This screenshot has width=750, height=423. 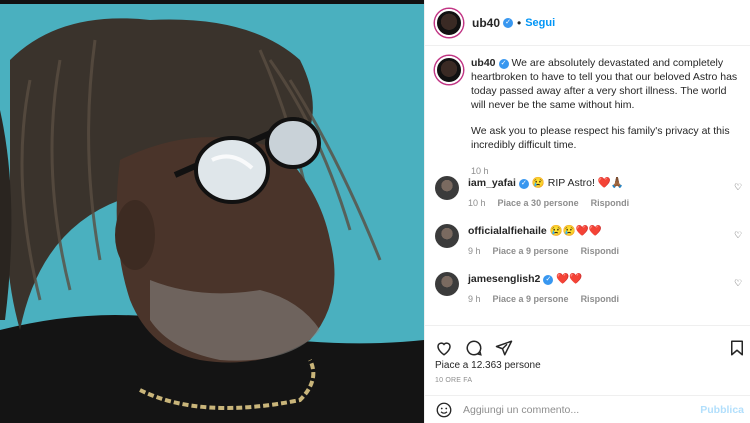 I want to click on caption-avatar, so click(x=449, y=70).